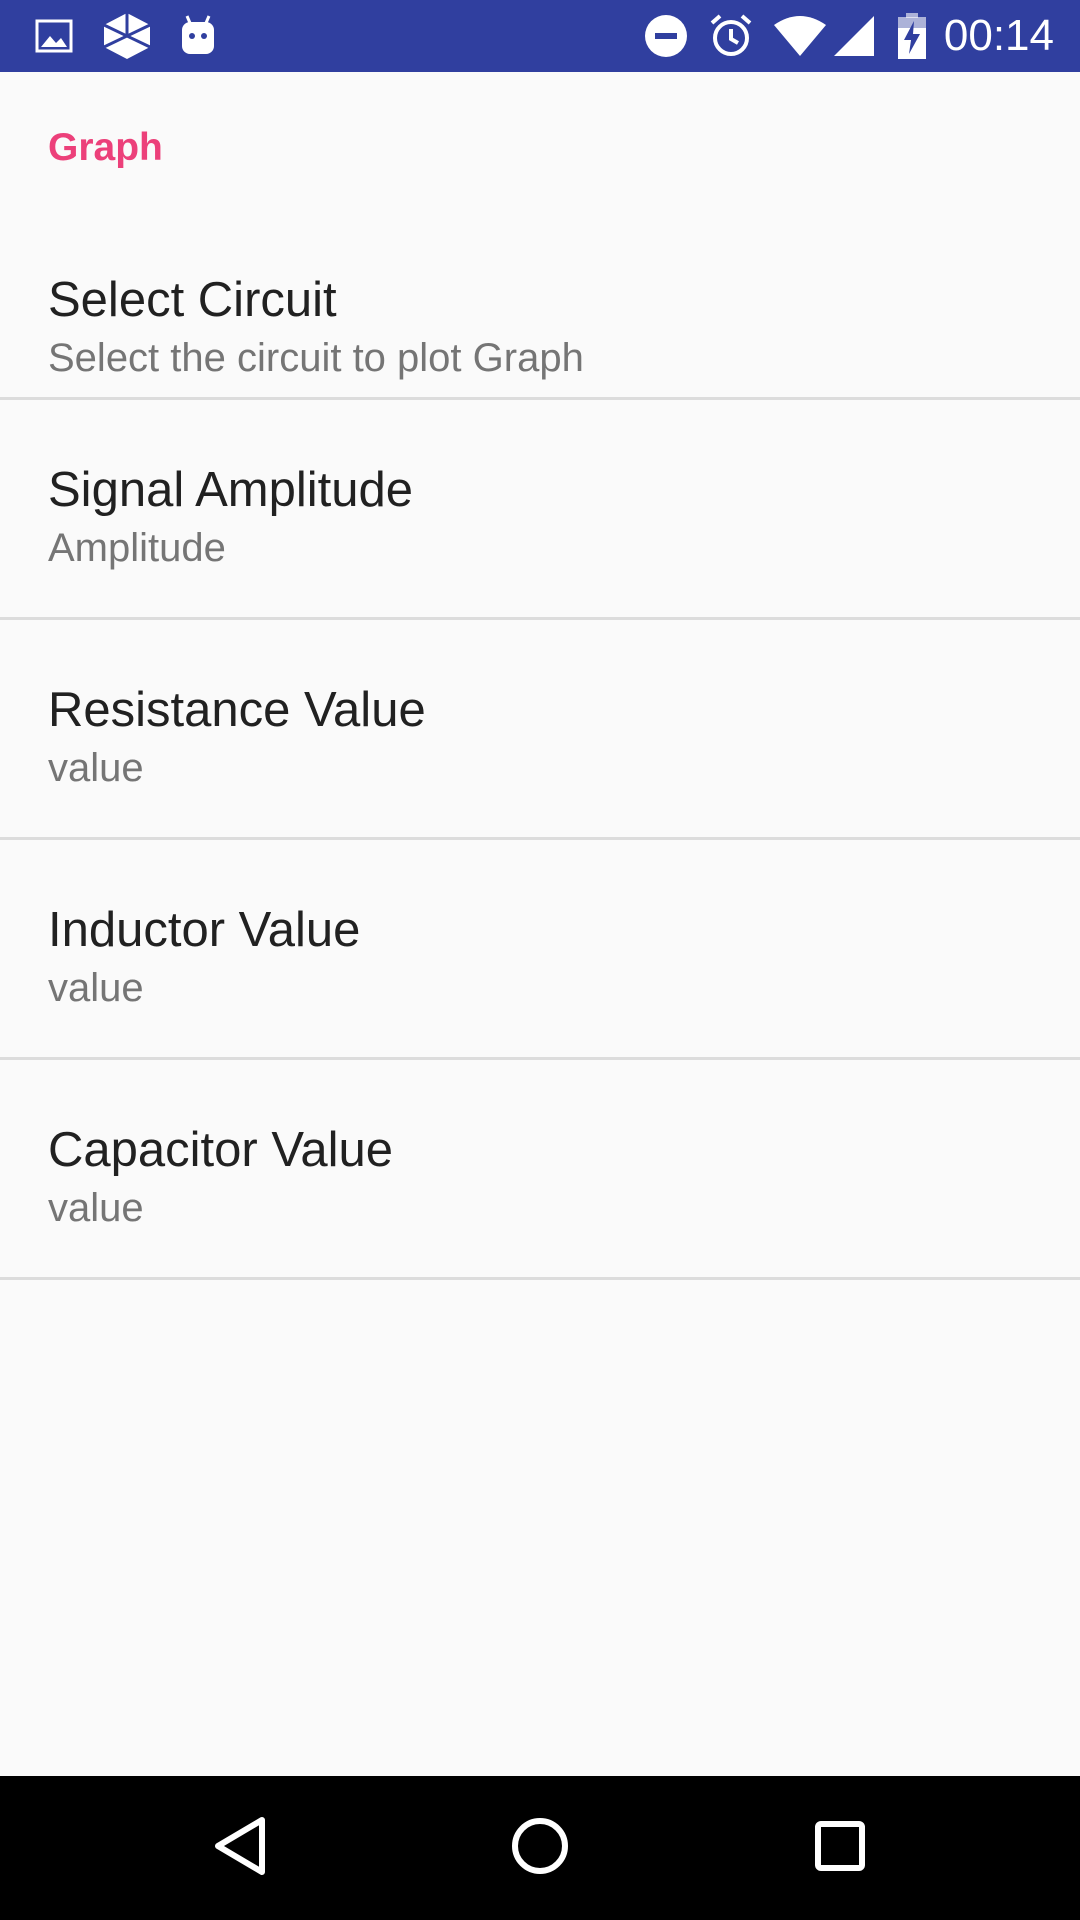  I want to click on do-not-disturb-icon, so click(666, 36).